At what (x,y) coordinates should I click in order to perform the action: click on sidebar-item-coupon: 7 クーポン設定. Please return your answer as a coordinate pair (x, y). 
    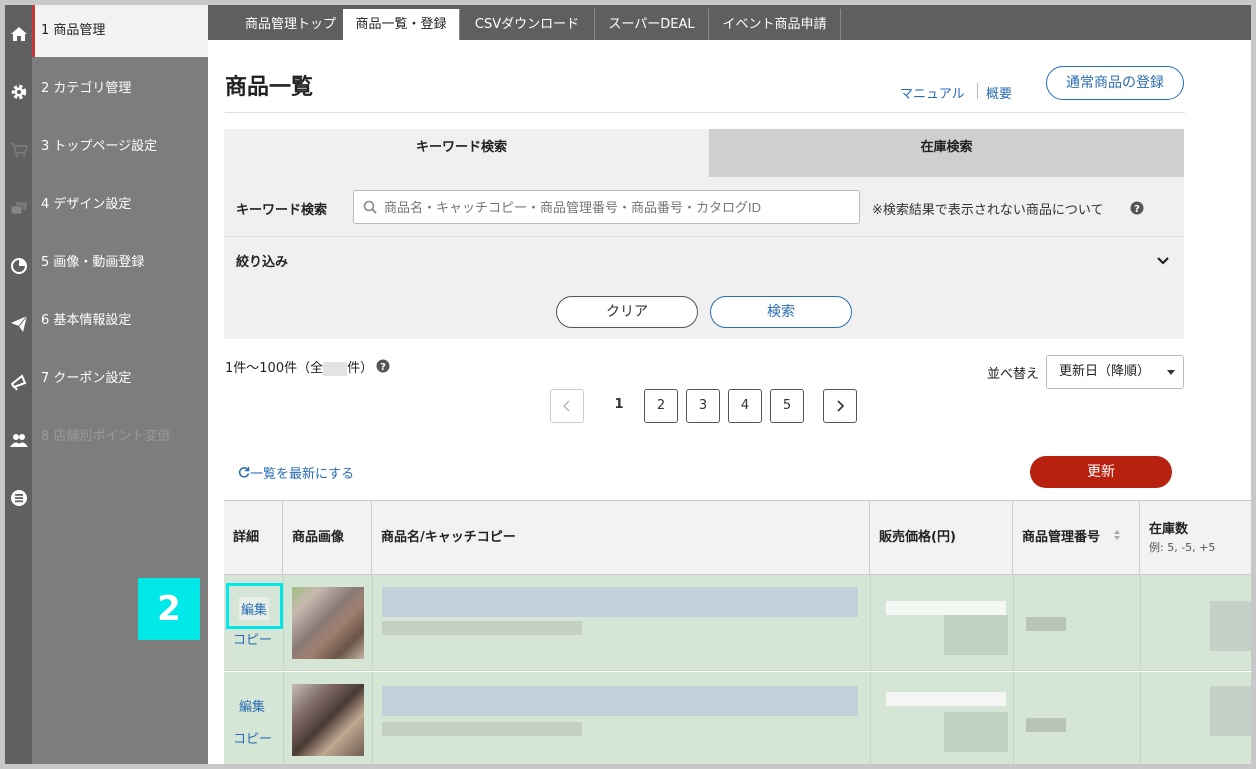
    Looking at the image, I should click on (106, 382).